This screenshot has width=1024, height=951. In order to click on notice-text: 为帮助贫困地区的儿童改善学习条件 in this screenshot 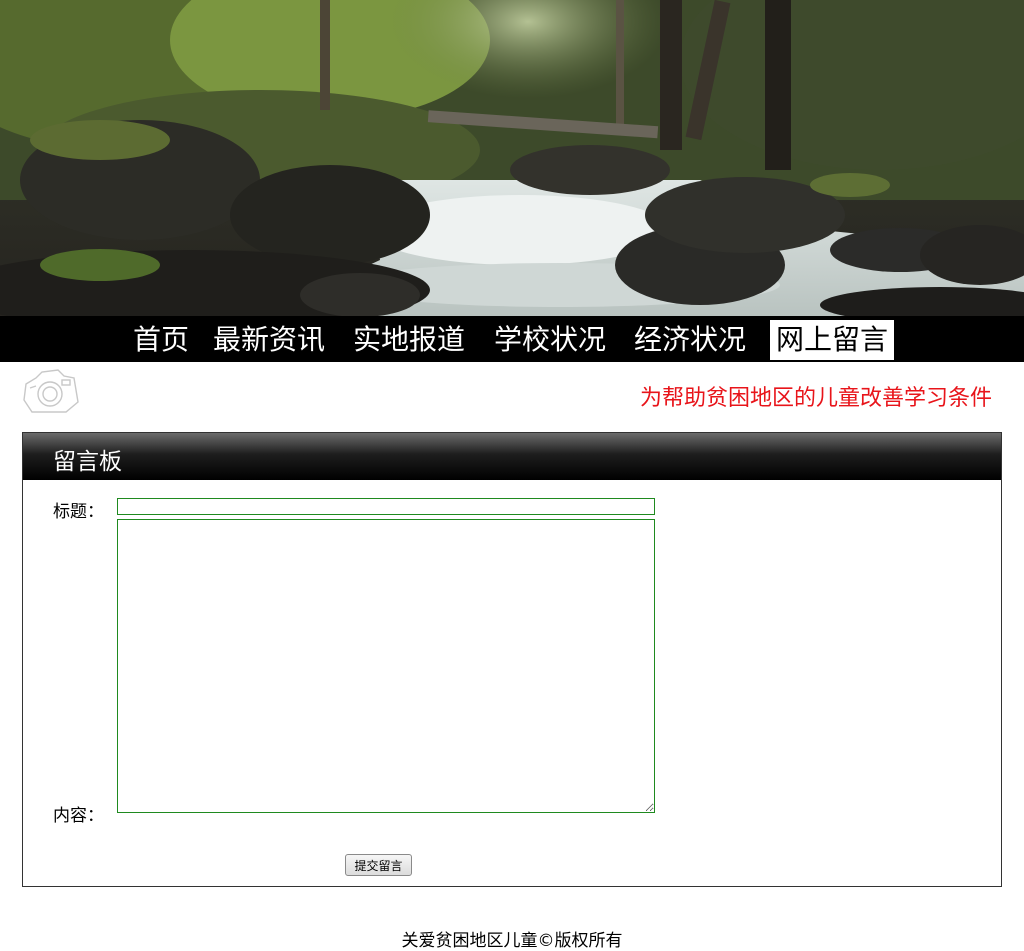, I will do `click(816, 398)`.